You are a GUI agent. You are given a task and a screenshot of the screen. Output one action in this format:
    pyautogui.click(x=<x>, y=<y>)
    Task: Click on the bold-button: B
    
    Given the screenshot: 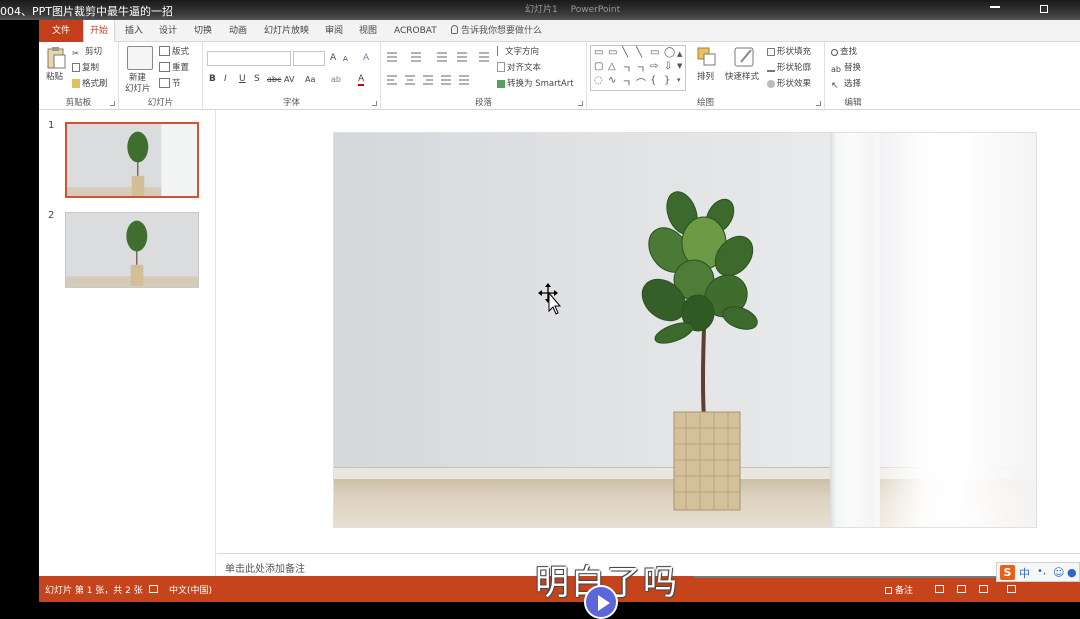 What is the action you would take?
    pyautogui.click(x=212, y=79)
    